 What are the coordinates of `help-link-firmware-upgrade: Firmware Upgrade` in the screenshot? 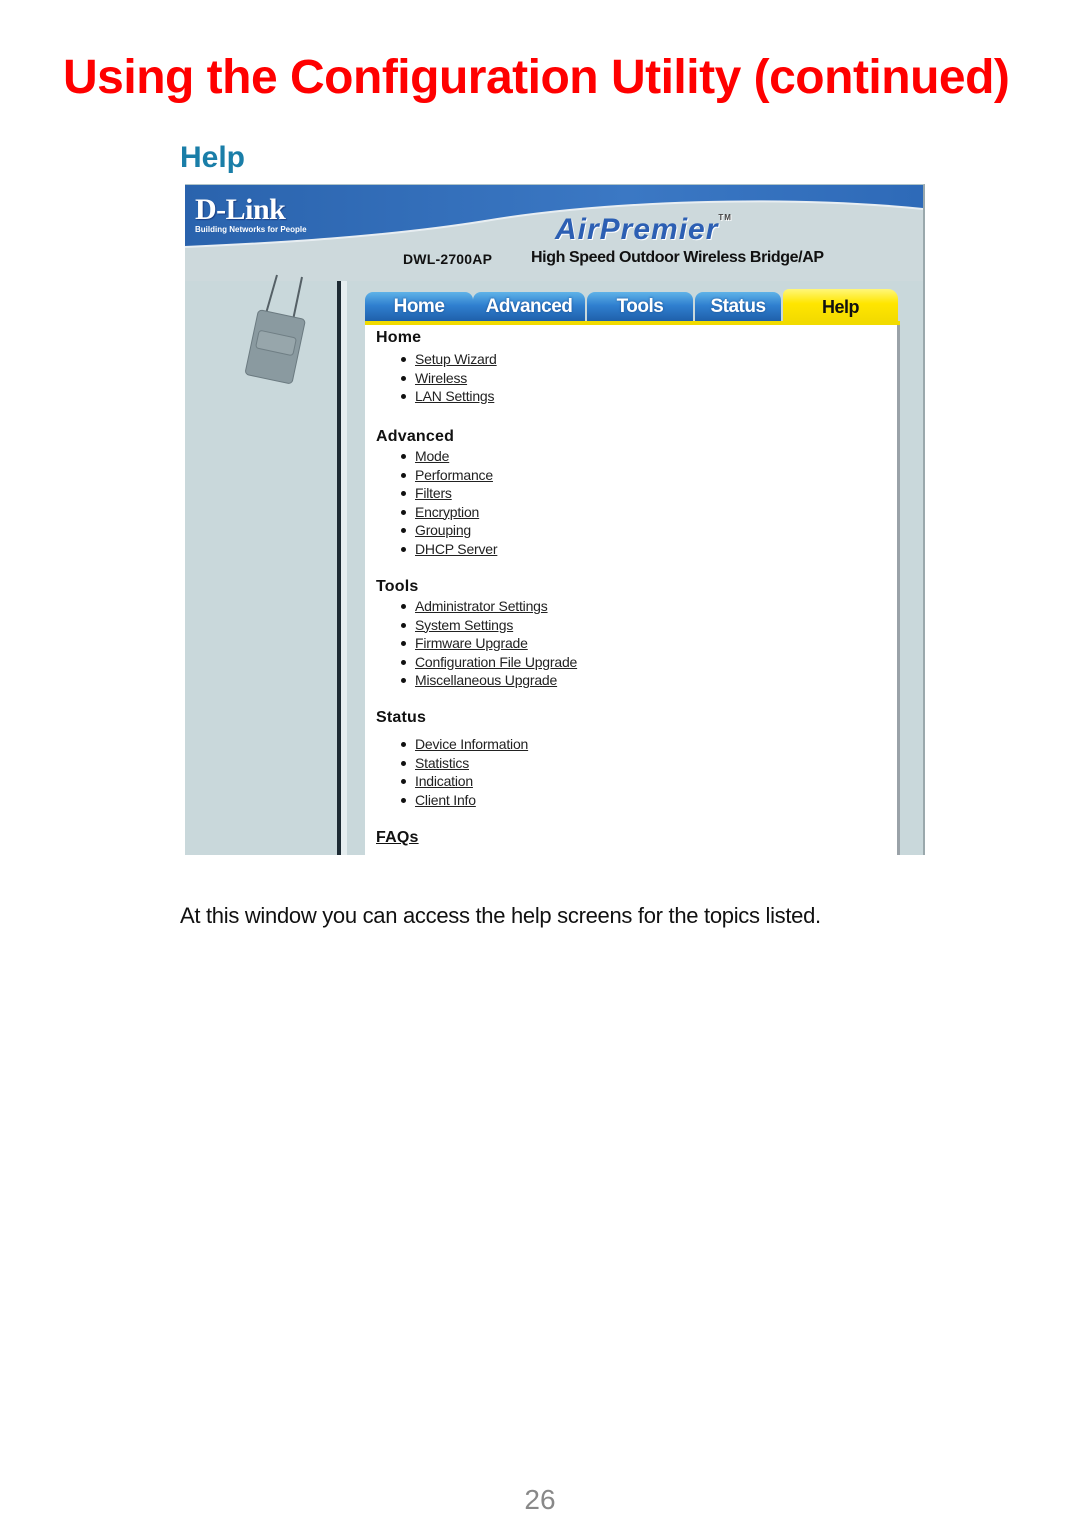 It's located at (471, 643).